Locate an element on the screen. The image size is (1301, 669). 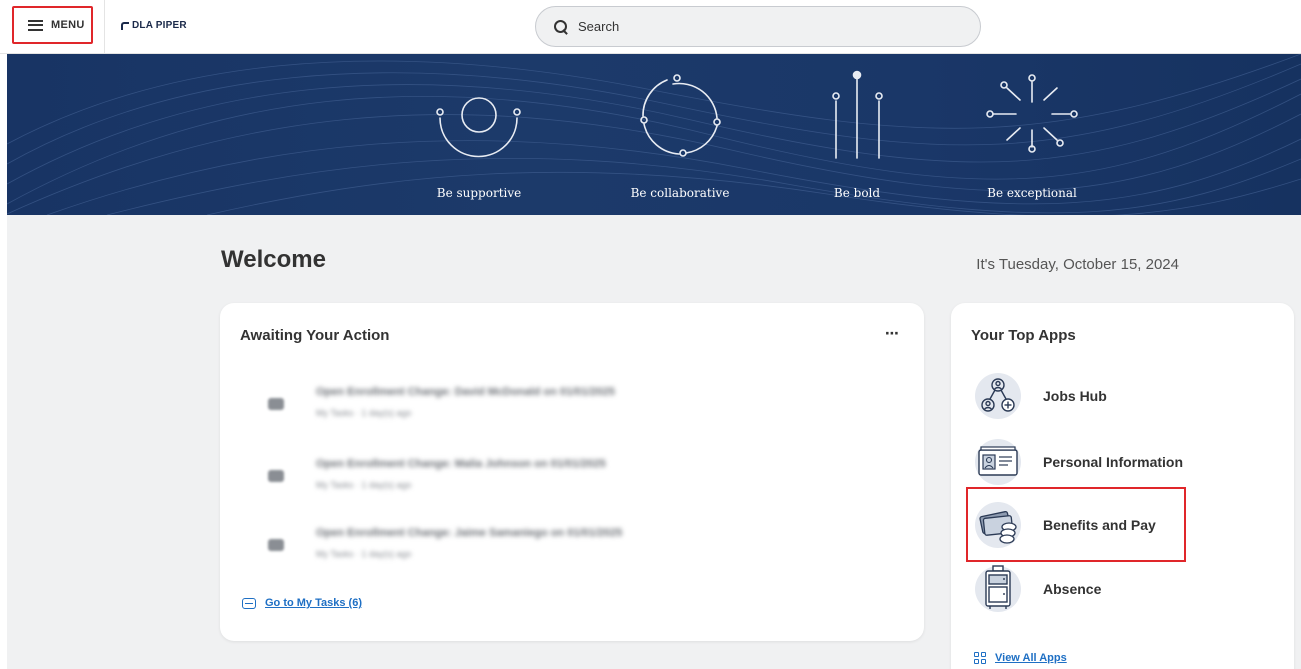
more-options-icon: ⋯ is located at coordinates (892, 333).